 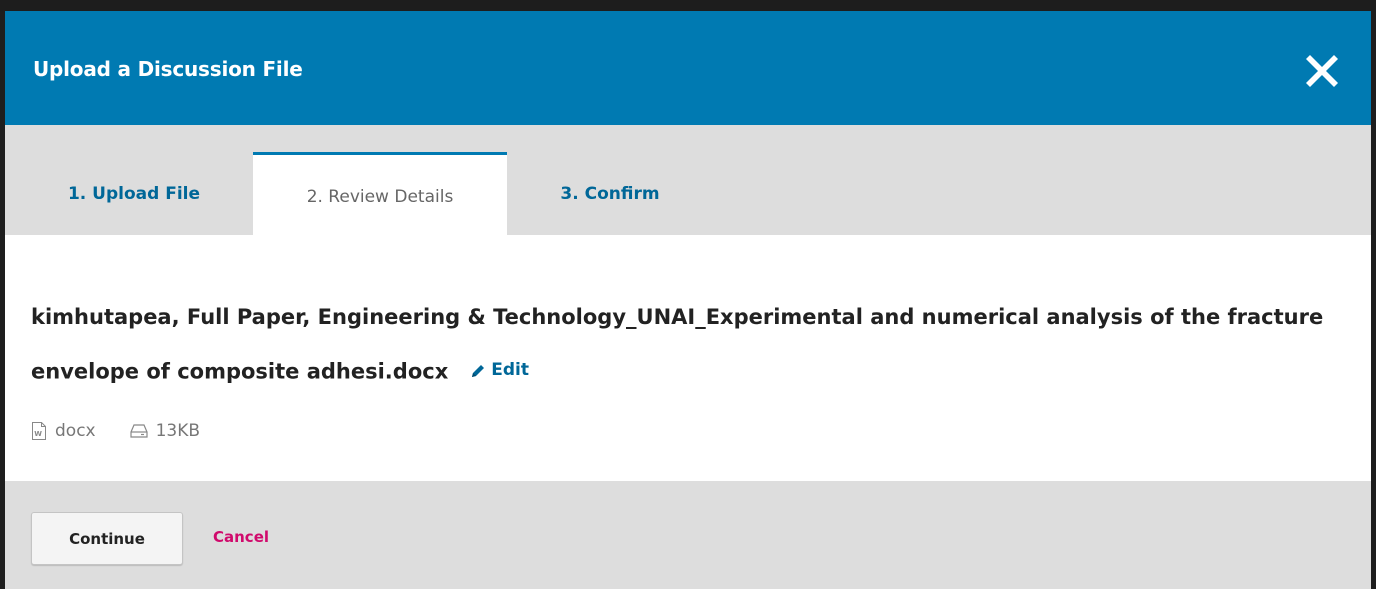 I want to click on word-file-icon: W, so click(x=39, y=431).